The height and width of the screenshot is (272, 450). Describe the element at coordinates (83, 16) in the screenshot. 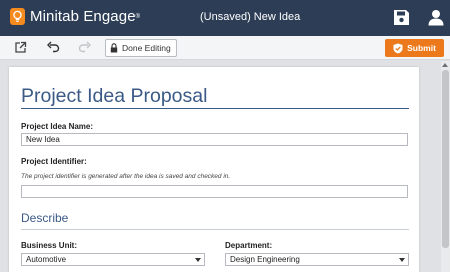

I see `brand-name: Minitab Engage` at that location.